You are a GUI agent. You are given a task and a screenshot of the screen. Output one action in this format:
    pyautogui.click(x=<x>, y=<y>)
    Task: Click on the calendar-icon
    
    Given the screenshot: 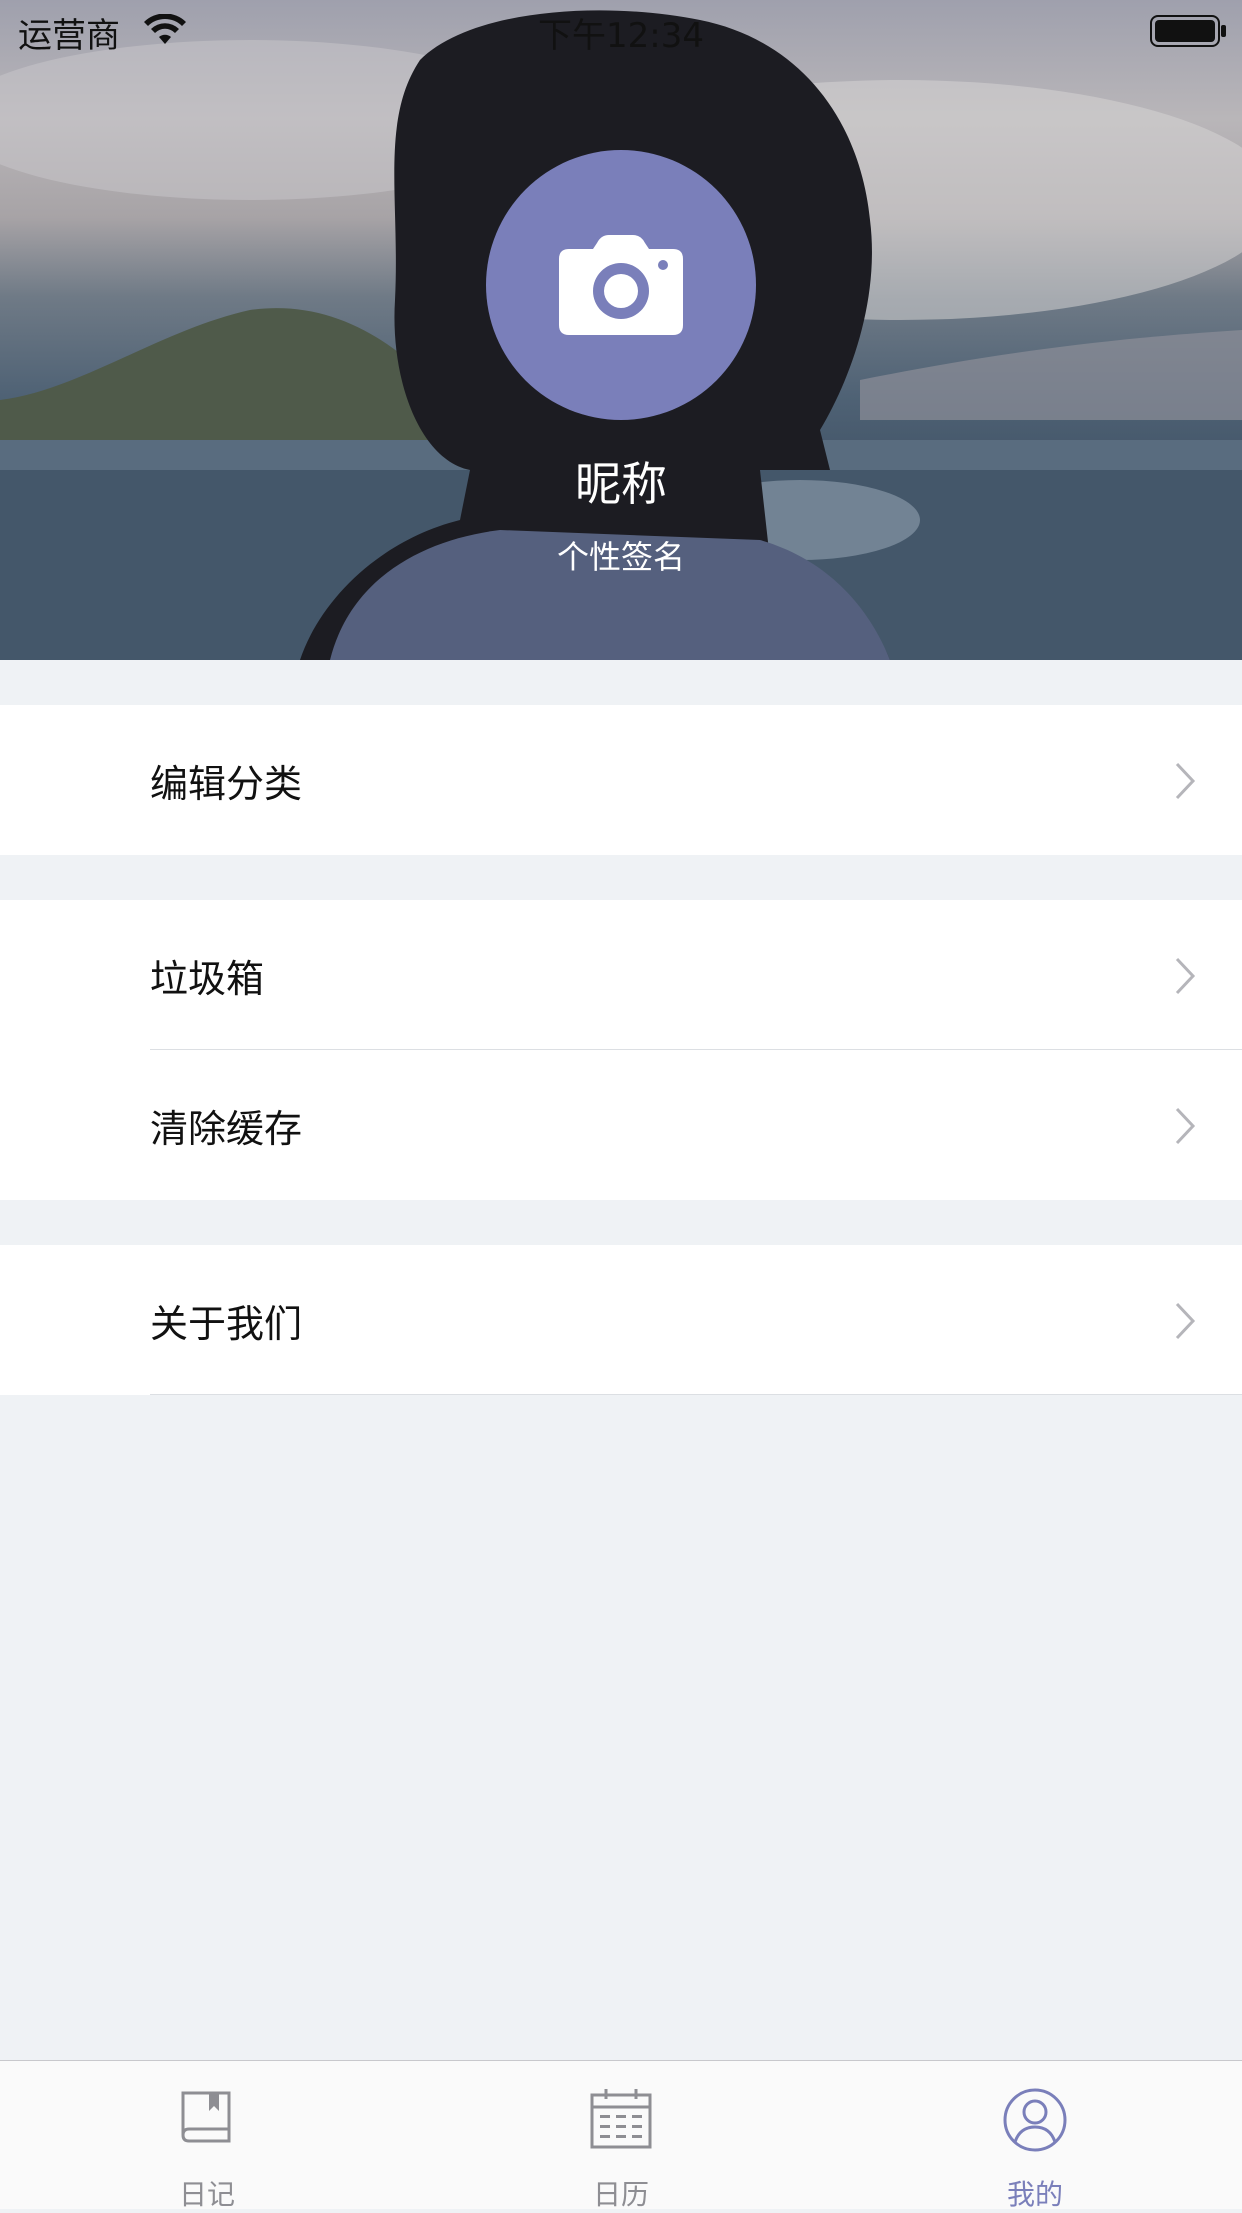 What is the action you would take?
    pyautogui.click(x=621, y=2119)
    